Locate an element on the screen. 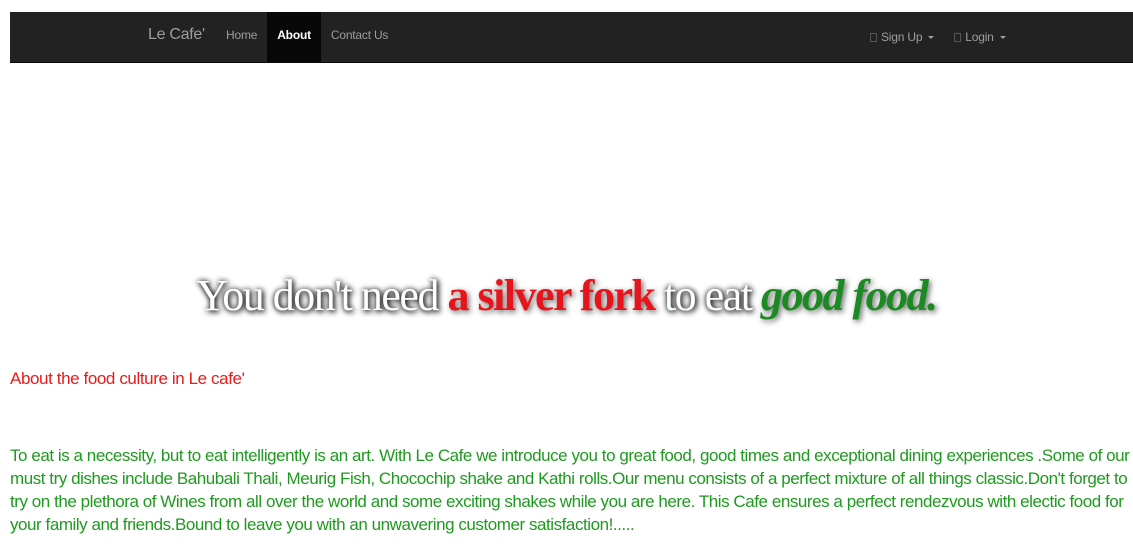 The height and width of the screenshot is (553, 1133). account-nav: Sign Up Login is located at coordinates (938, 37).